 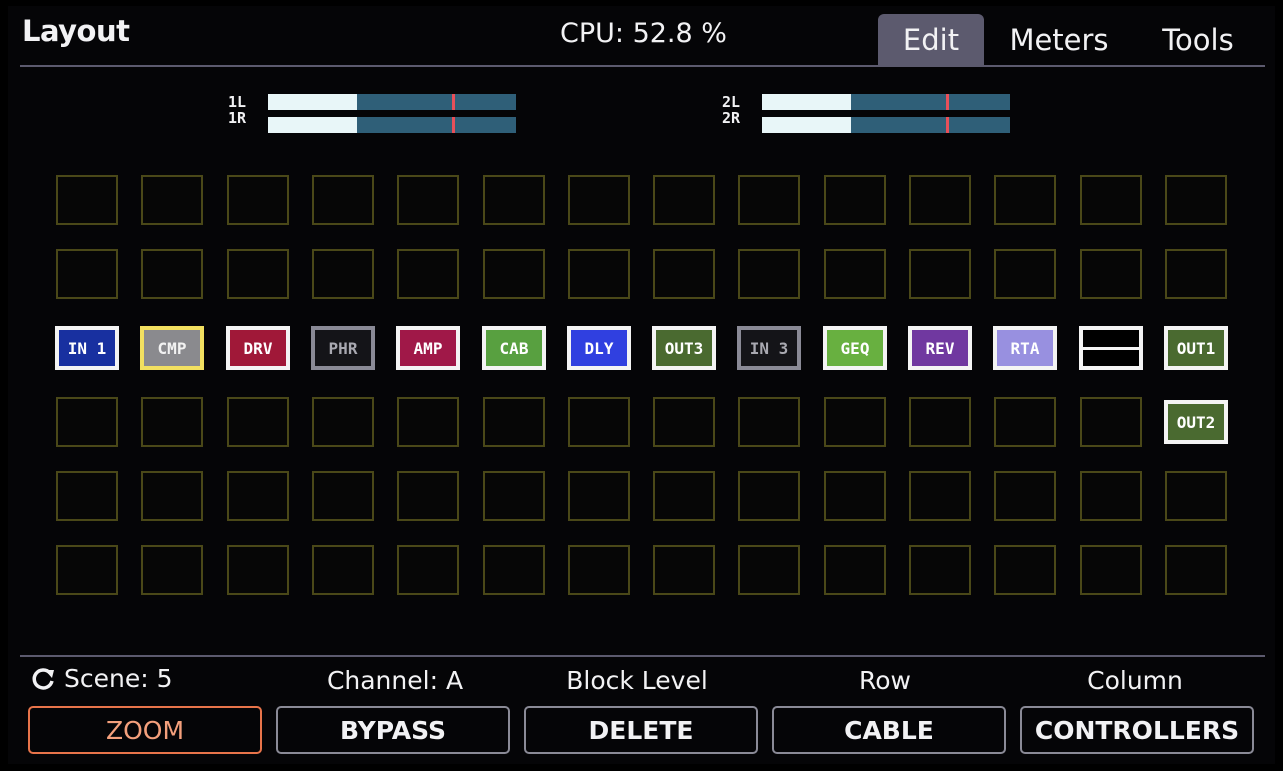 What do you see at coordinates (258, 348) in the screenshot?
I see `block-drv: DRV` at bounding box center [258, 348].